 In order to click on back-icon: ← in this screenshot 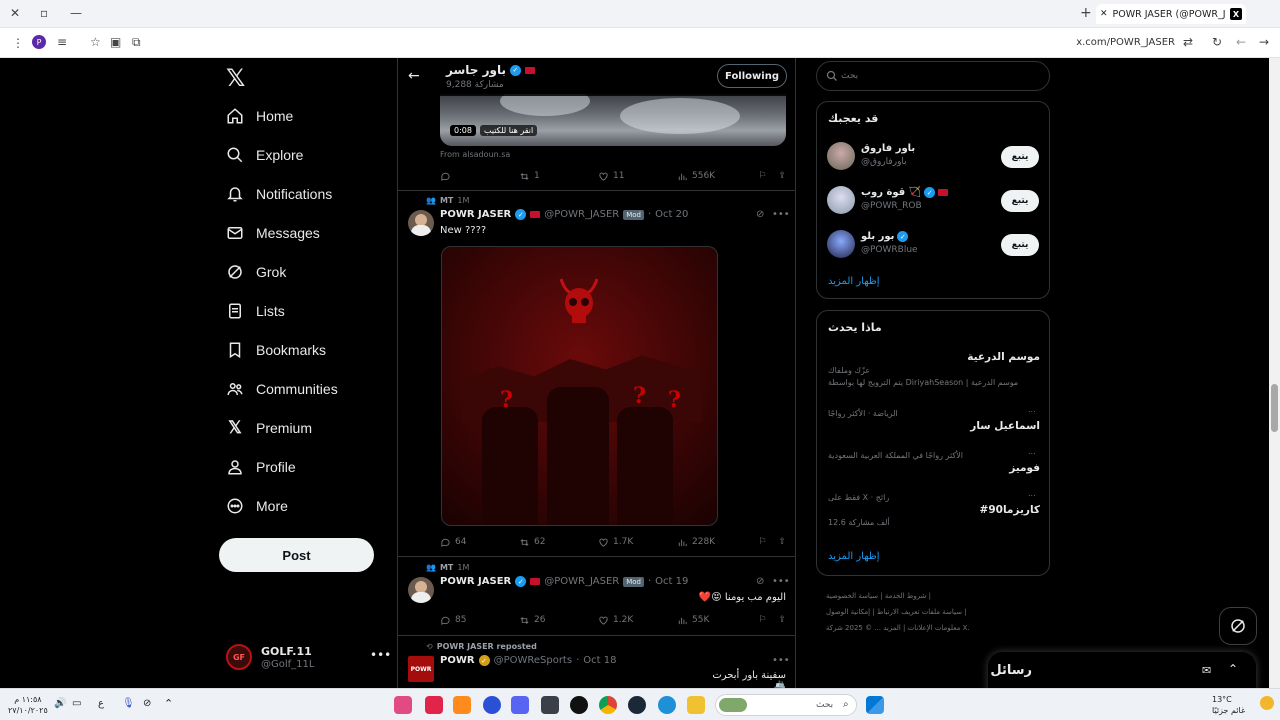, I will do `click(1241, 42)`.